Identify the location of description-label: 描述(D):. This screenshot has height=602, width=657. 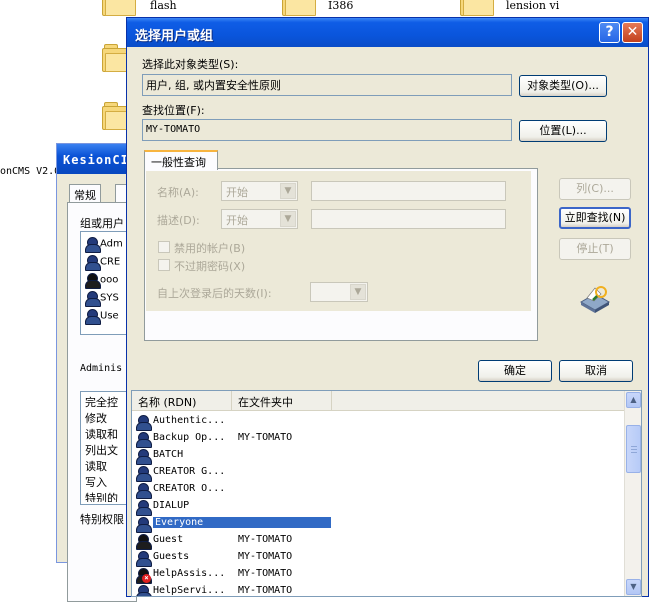
(178, 220).